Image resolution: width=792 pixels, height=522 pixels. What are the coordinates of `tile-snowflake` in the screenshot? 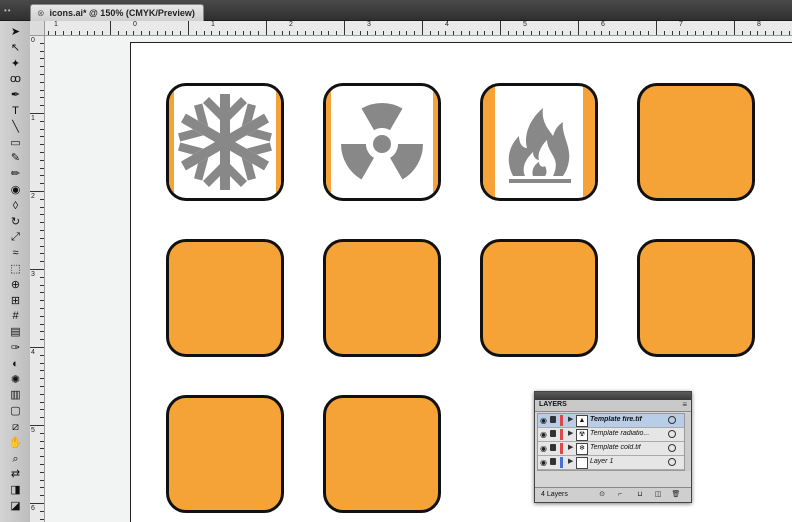 It's located at (225, 142).